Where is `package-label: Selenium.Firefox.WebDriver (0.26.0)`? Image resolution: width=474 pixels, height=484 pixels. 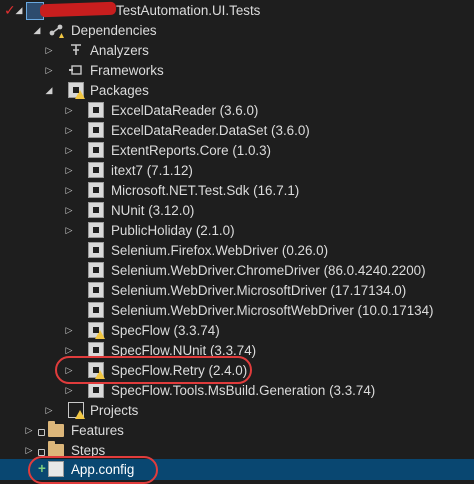 package-label: Selenium.Firefox.WebDriver (0.26.0) is located at coordinates (220, 250).